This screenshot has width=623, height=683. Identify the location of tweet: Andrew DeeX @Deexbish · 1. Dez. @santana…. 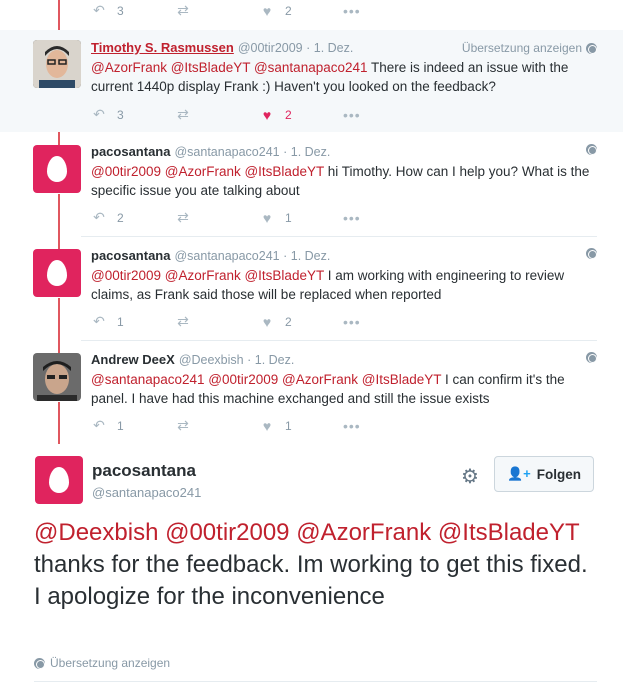
(311, 398).